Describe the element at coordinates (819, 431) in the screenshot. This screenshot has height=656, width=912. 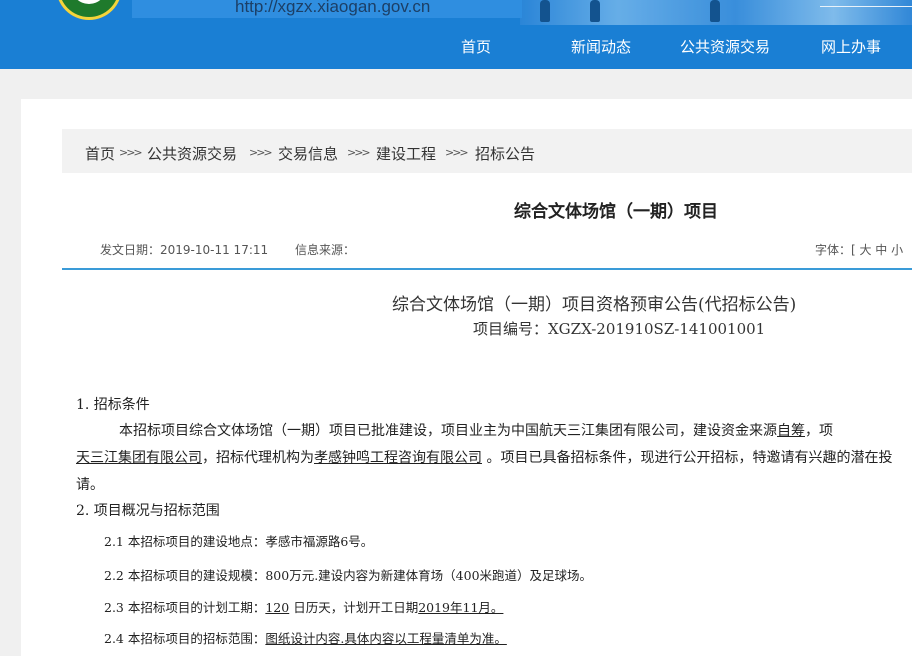
I see `text-segment: ，项` at that location.